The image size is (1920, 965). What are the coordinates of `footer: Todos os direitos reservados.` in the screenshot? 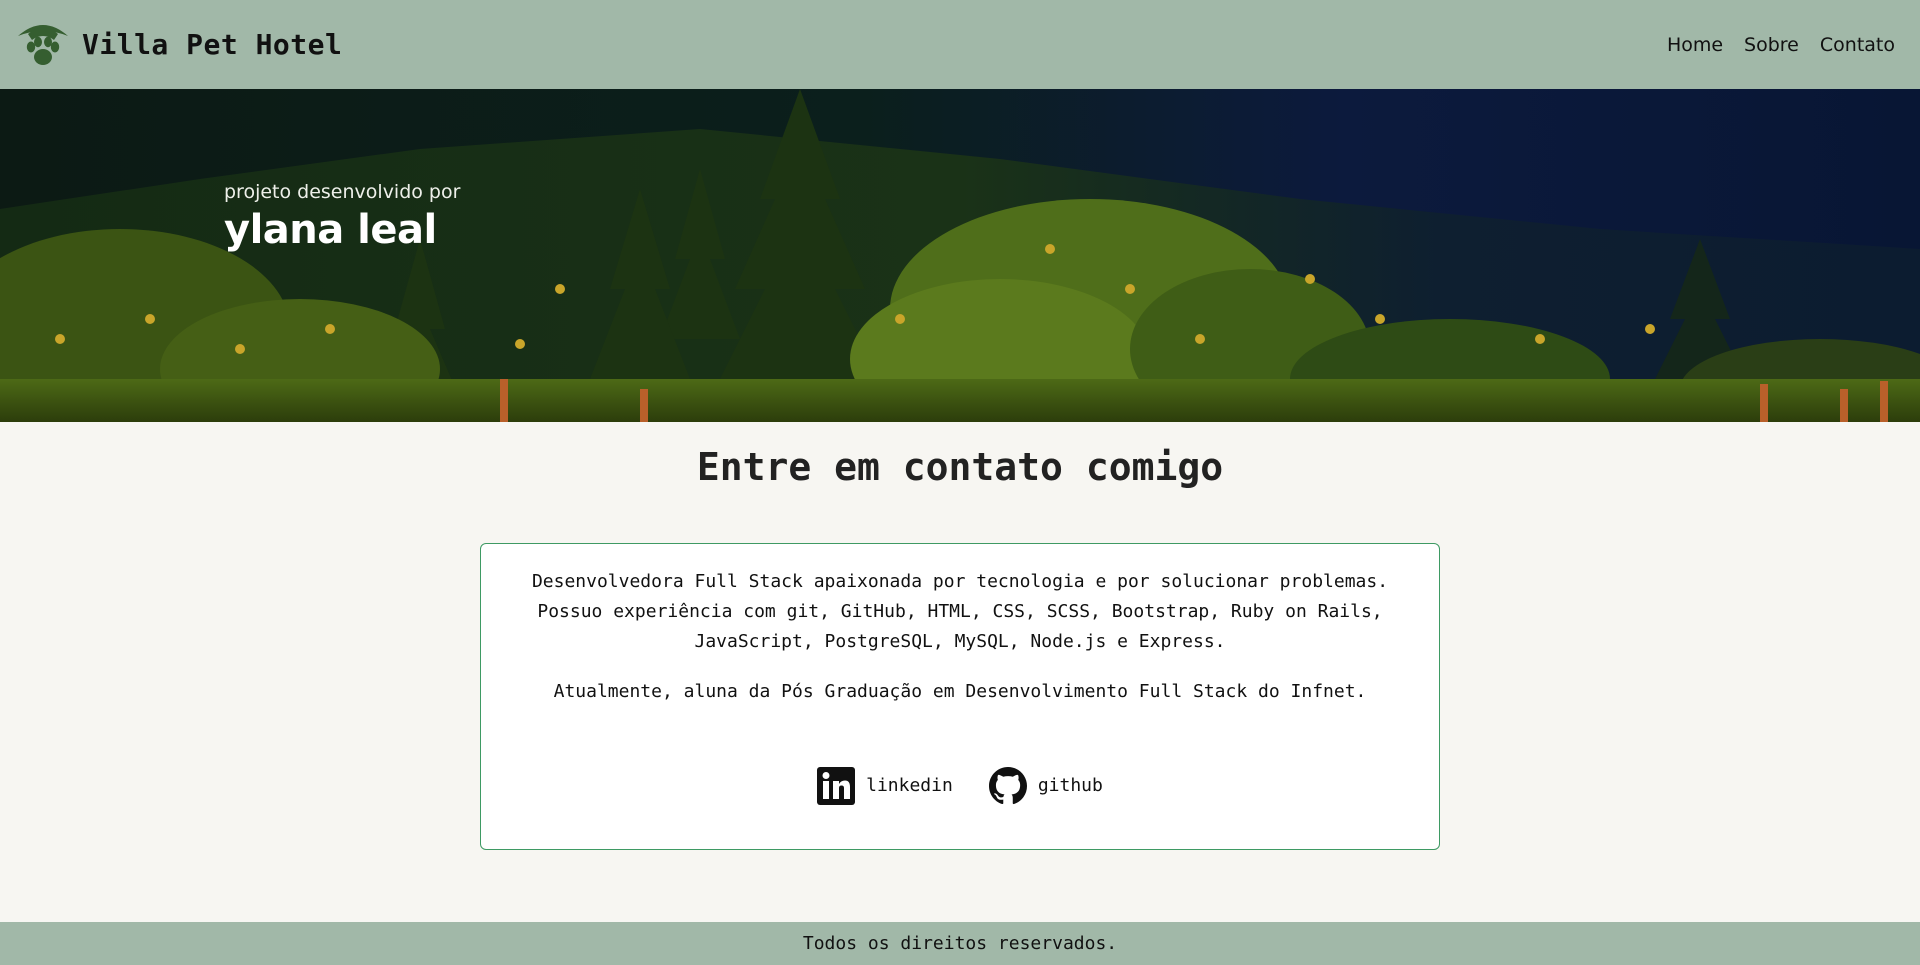 It's located at (960, 943).